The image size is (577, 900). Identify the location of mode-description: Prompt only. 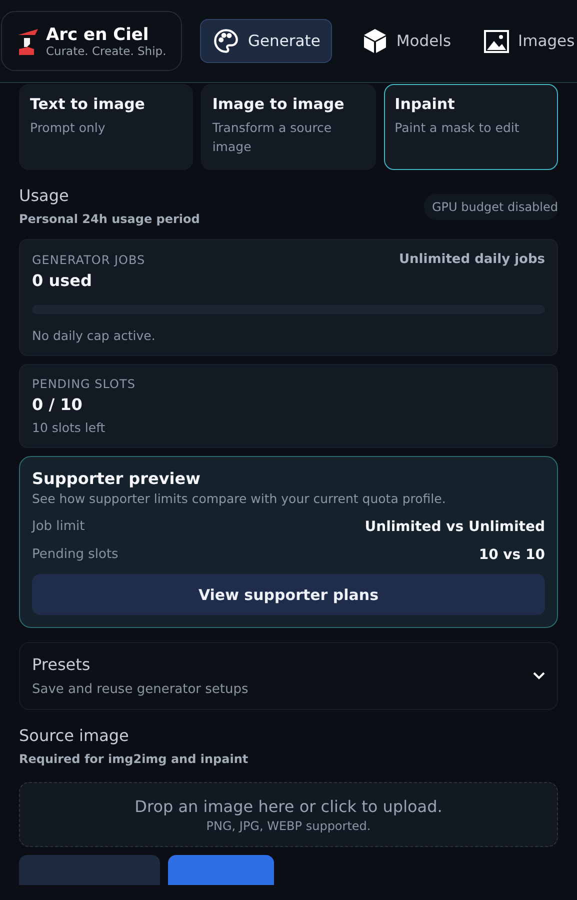
(68, 128).